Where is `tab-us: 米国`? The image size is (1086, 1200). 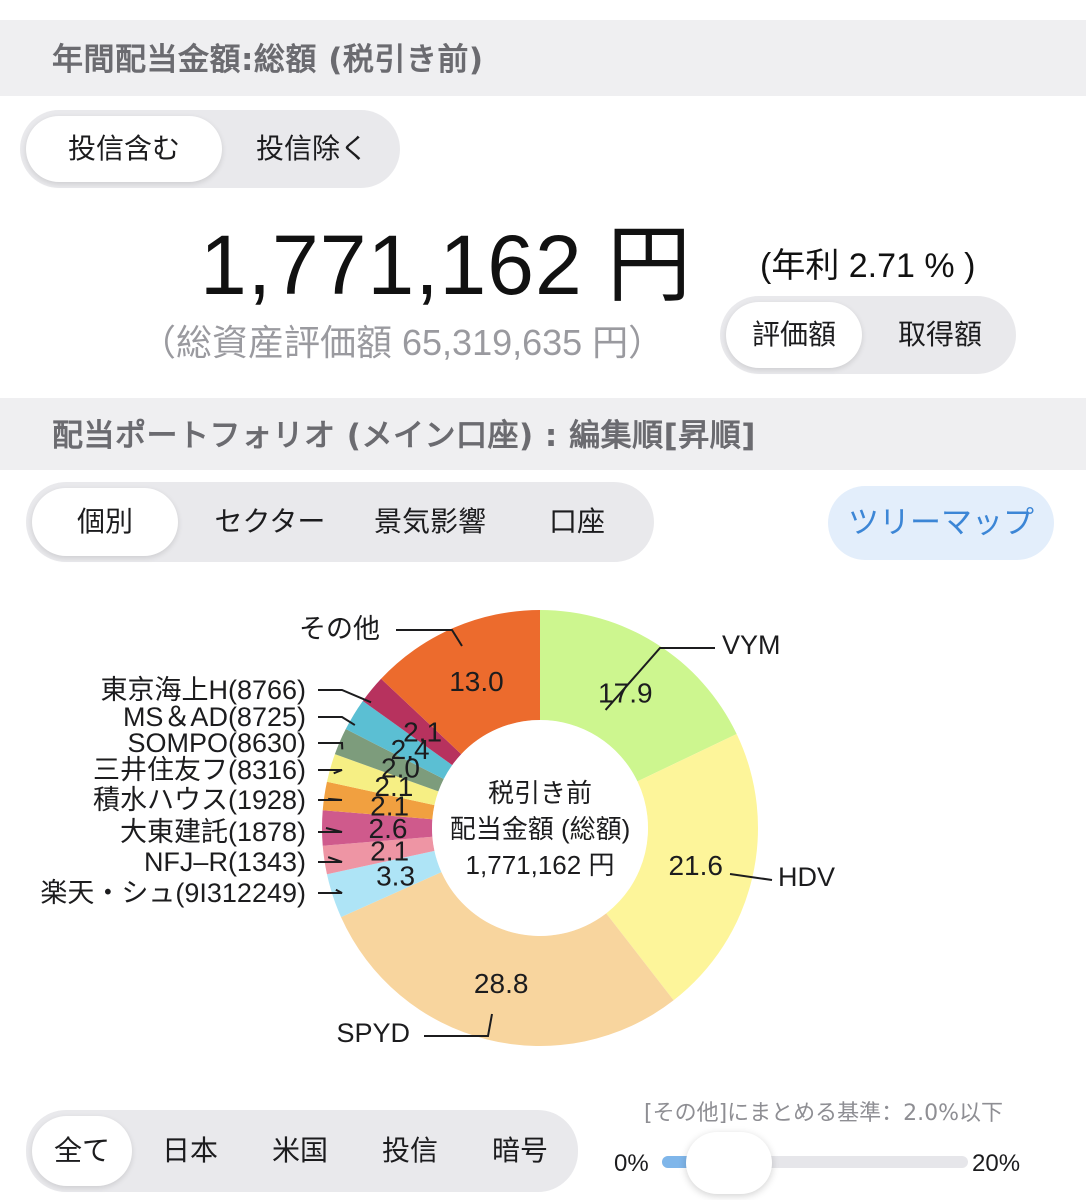 tab-us: 米国 is located at coordinates (300, 1151).